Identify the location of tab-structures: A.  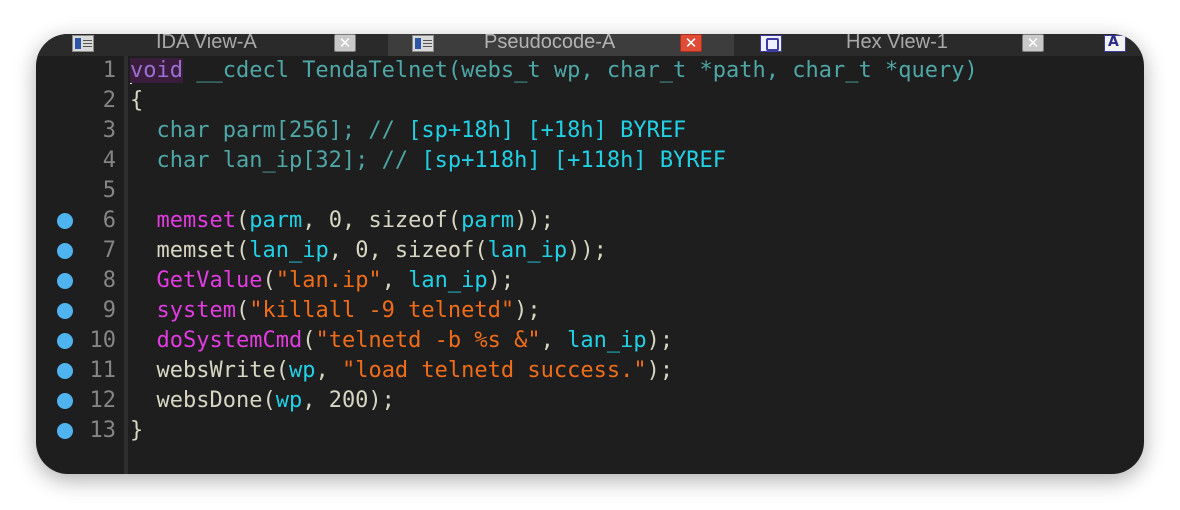
(1118, 45).